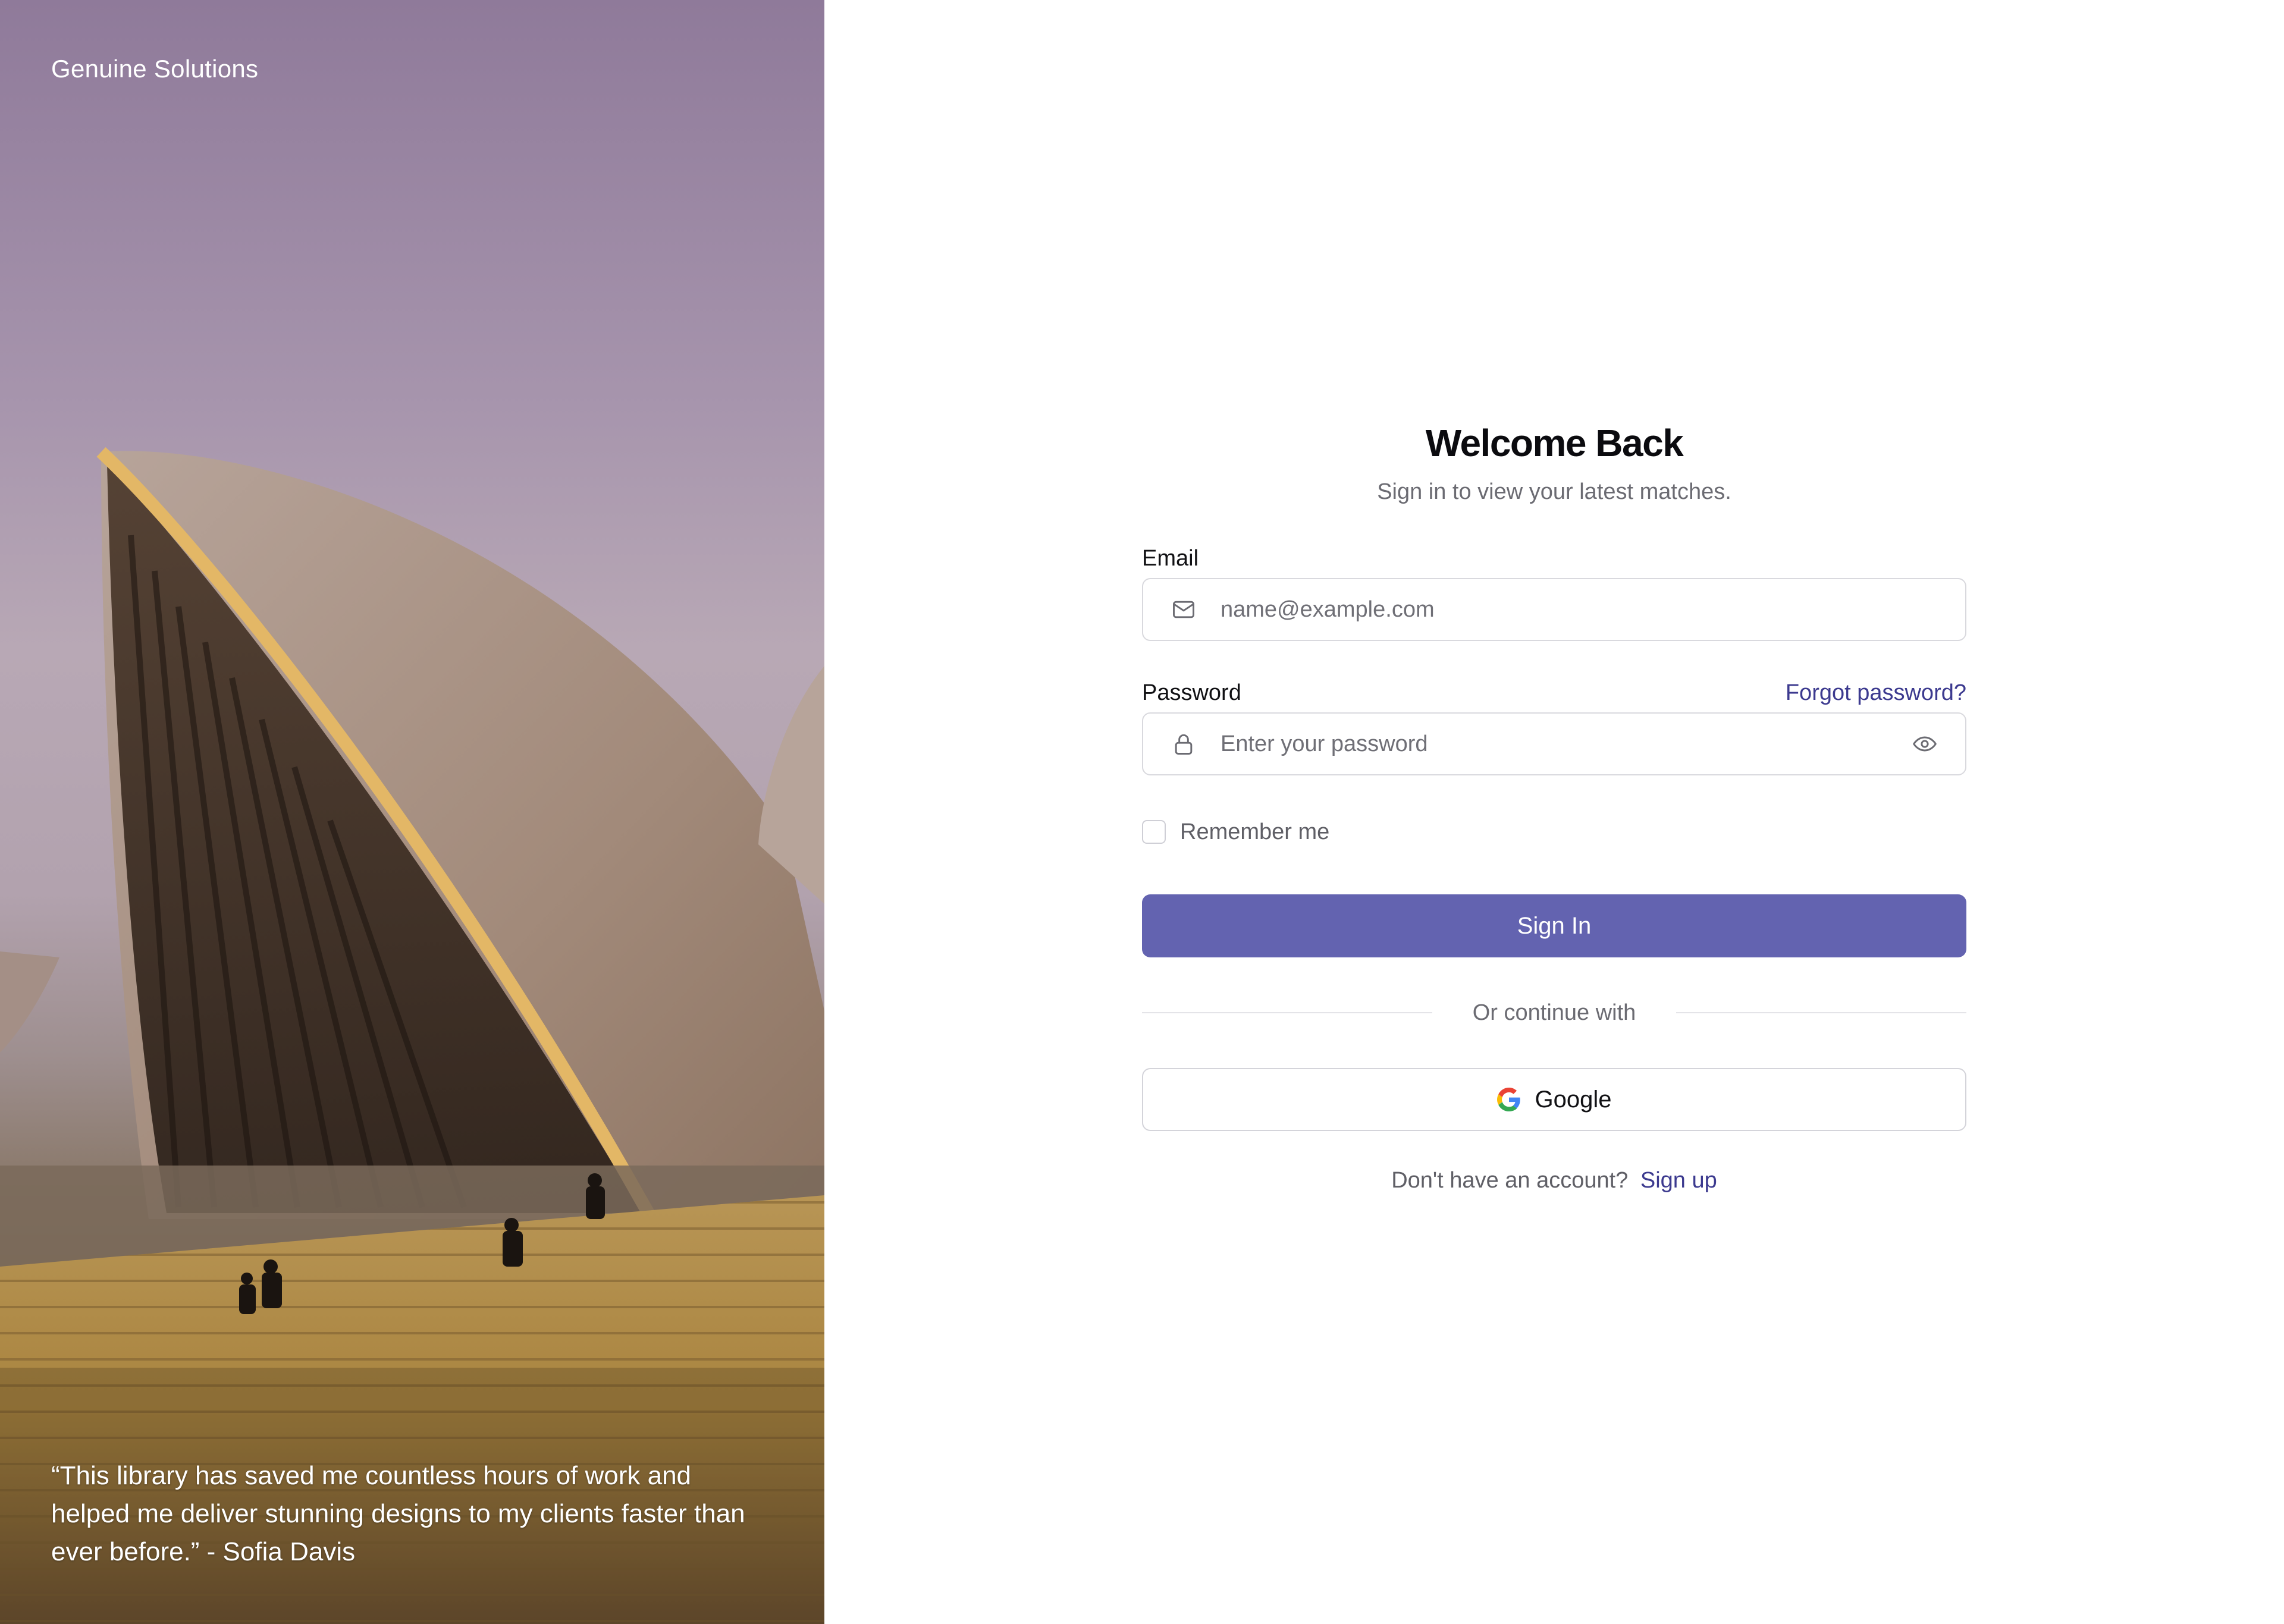 The height and width of the screenshot is (1624, 2284). What do you see at coordinates (1554, 491) in the screenshot?
I see `page-subtitle: Sign in to view your latest matches.` at bounding box center [1554, 491].